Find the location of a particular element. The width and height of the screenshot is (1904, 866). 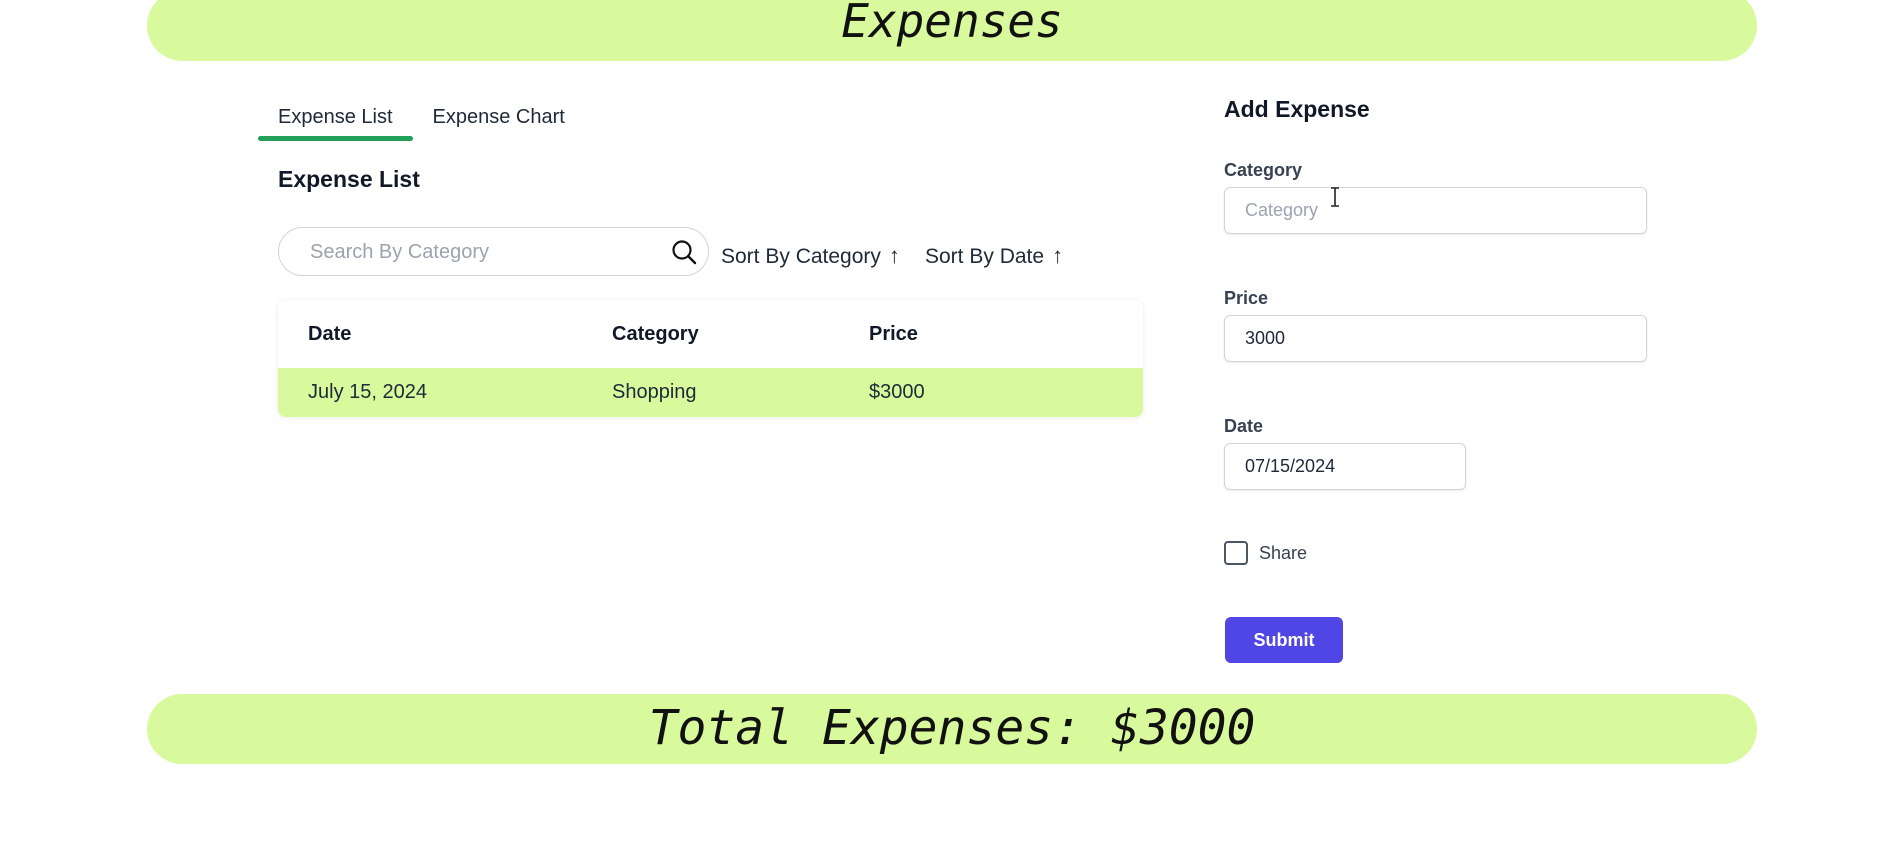

sort-by-category-button: Sort By Category ↑ is located at coordinates (810, 256).